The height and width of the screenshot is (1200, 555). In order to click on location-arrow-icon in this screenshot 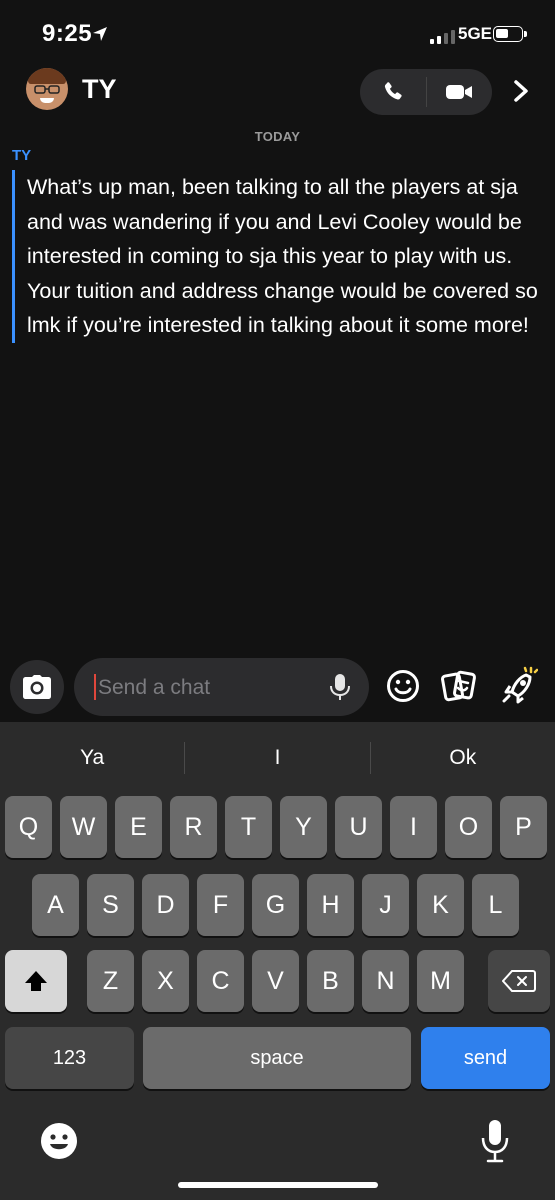, I will do `click(100, 34)`.